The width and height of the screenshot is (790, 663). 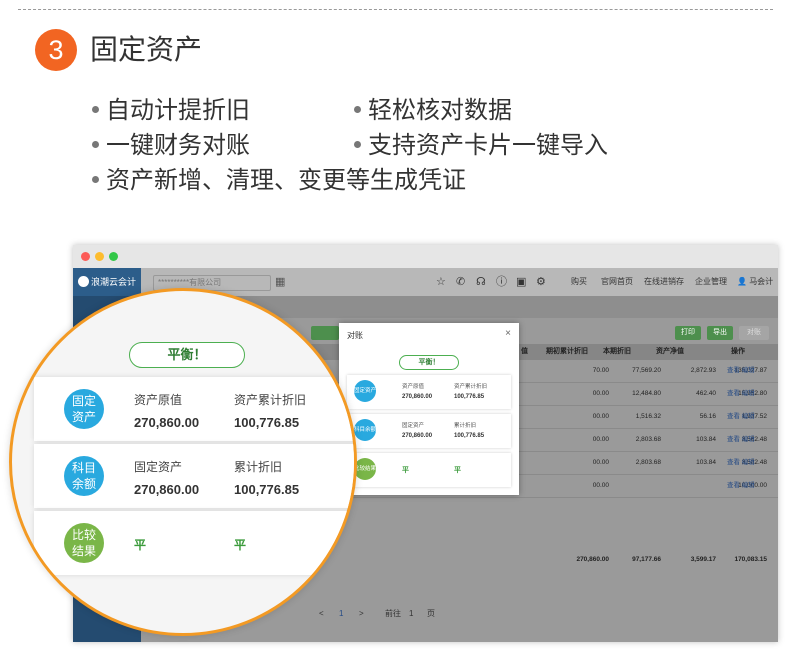 I want to click on export-button: 导出, so click(x=720, y=333).